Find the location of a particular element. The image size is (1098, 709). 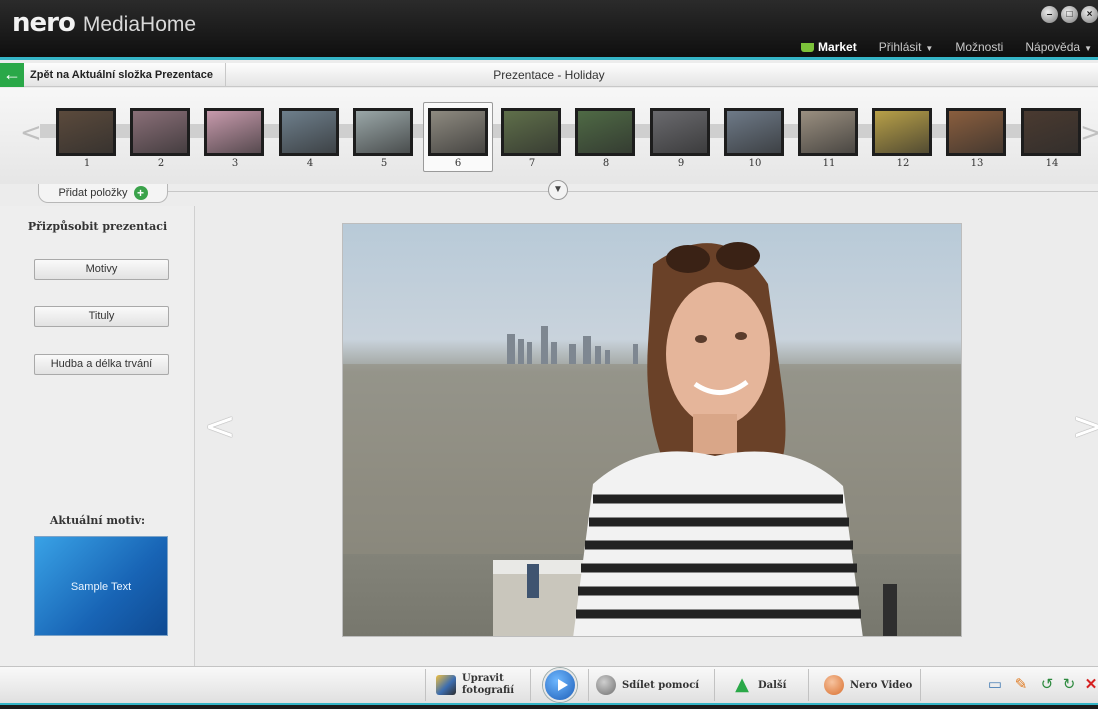

options-label: Možnosti is located at coordinates (979, 47).